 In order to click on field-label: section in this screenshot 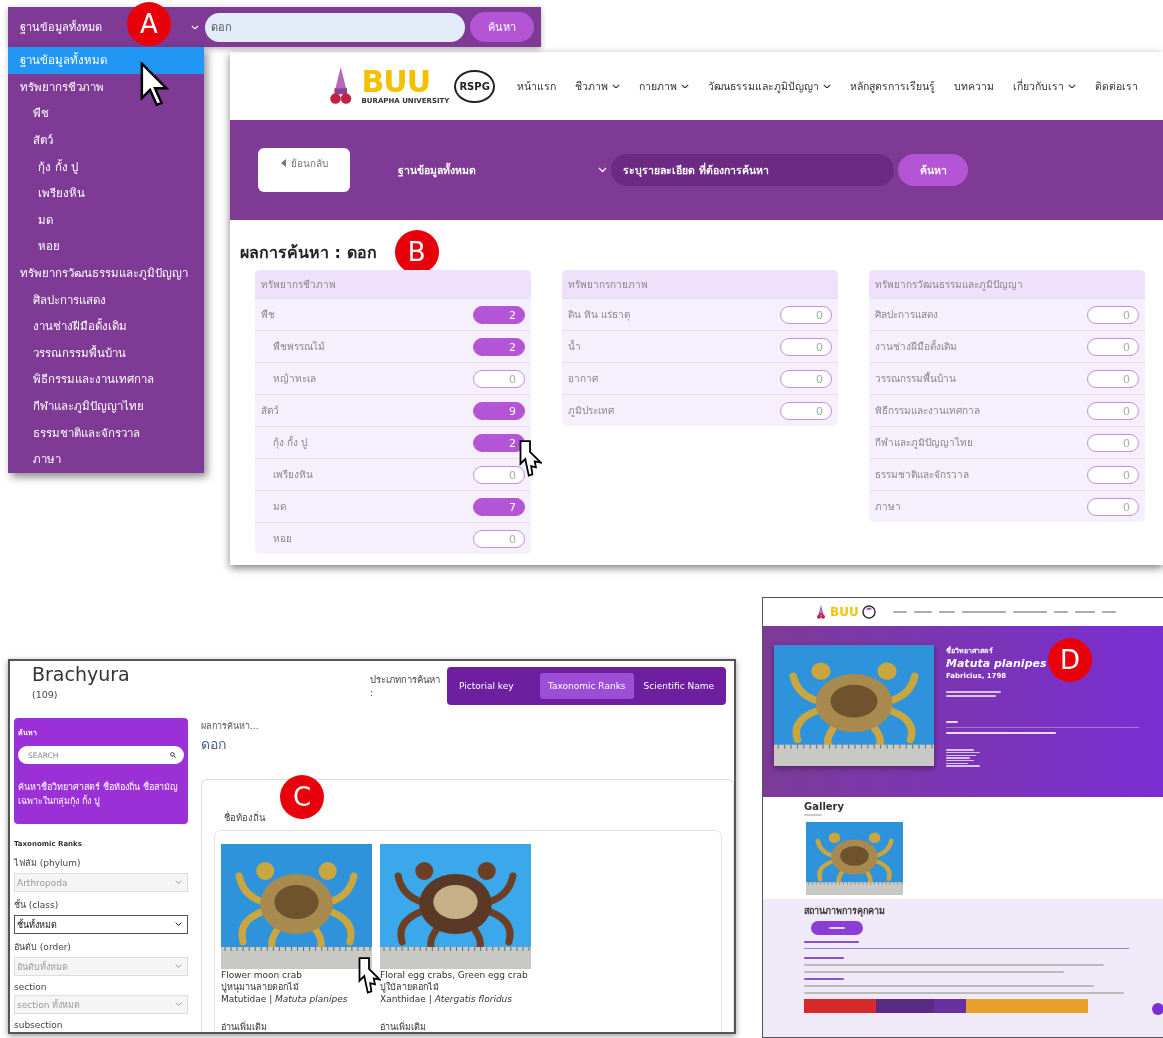, I will do `click(31, 987)`.